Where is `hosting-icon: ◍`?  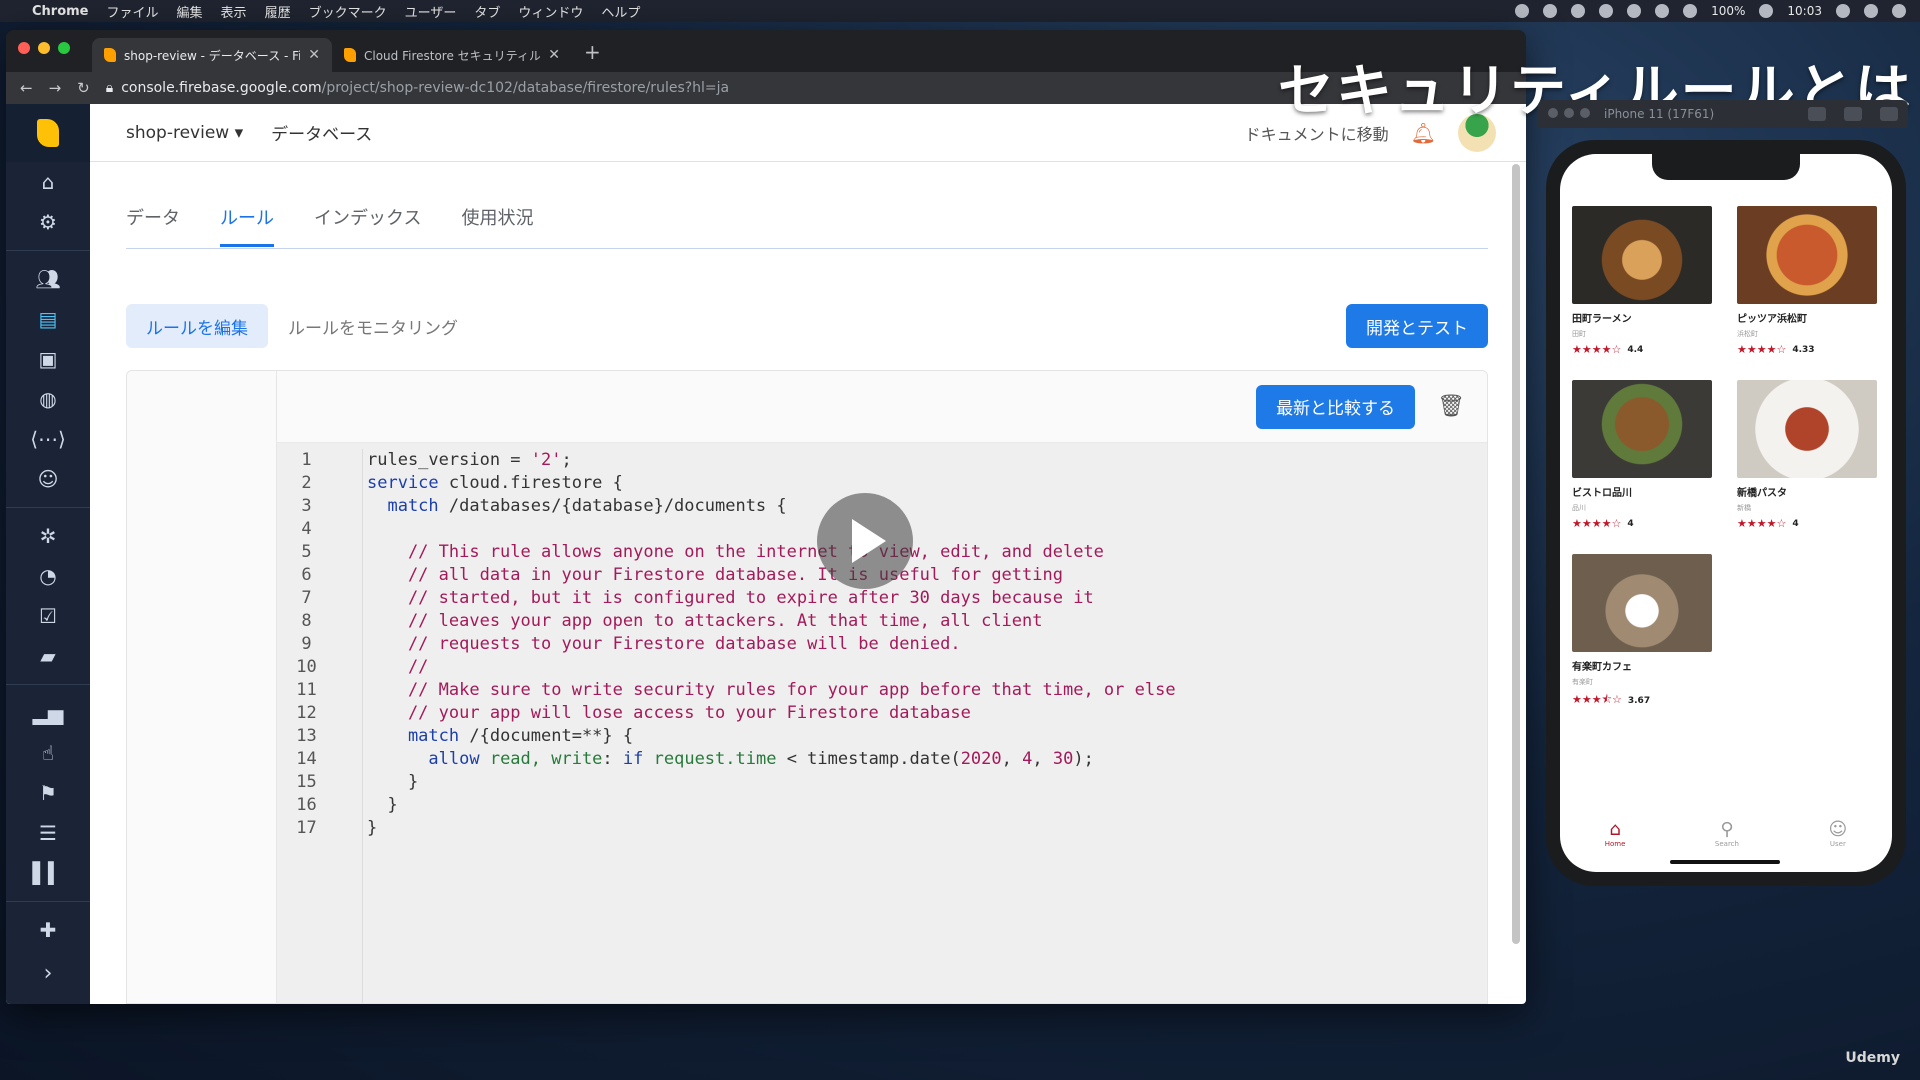 hosting-icon: ◍ is located at coordinates (48, 399).